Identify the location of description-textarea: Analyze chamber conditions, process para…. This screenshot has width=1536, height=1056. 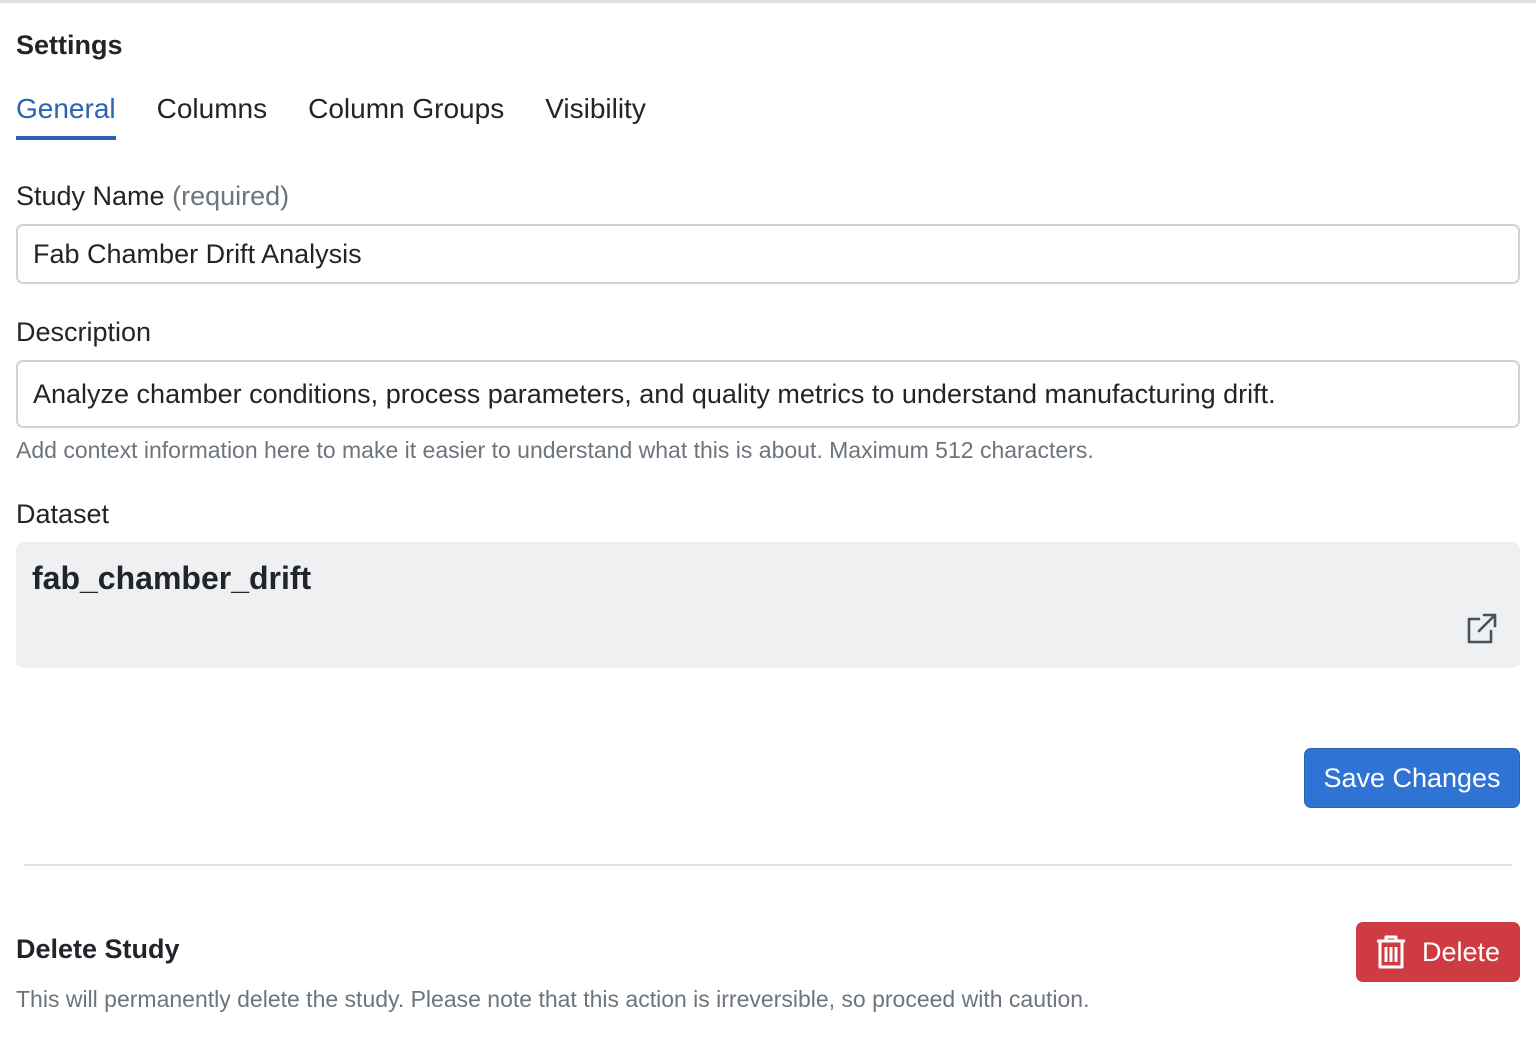
(768, 394).